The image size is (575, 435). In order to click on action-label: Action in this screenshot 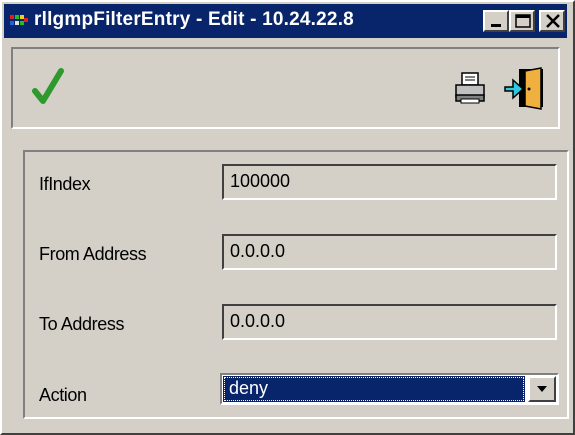, I will do `click(63, 395)`.